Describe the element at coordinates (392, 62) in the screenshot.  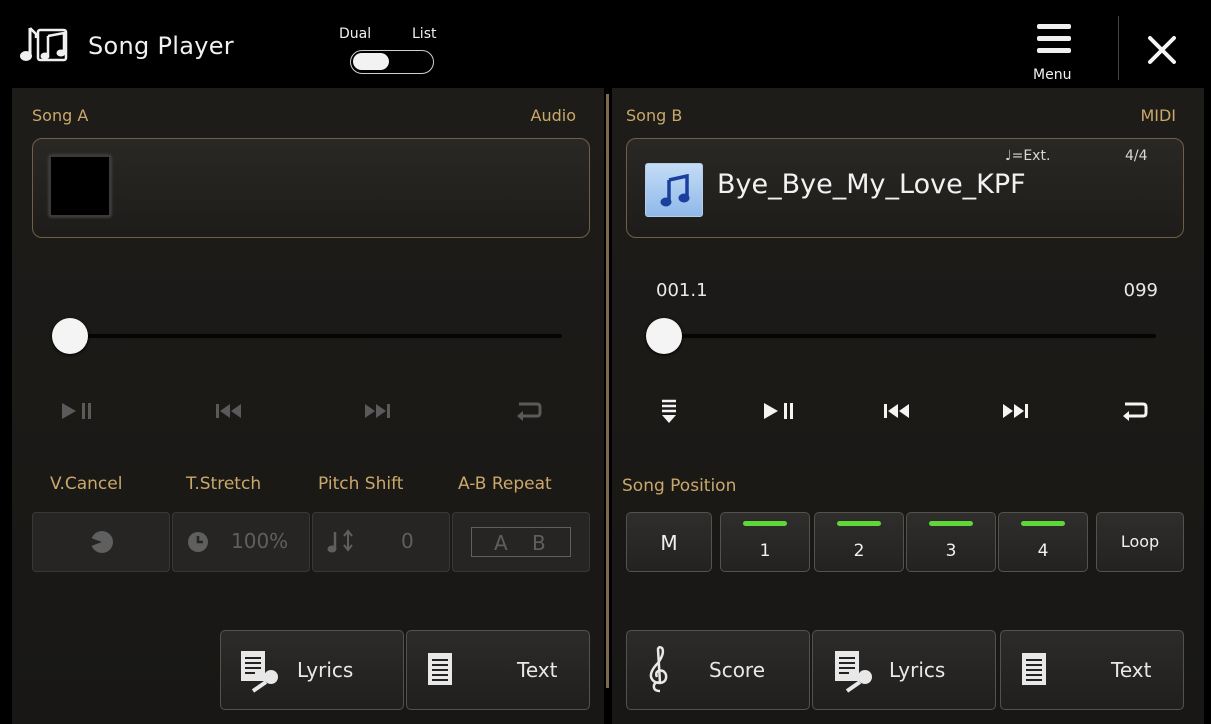
I see `dual-list-toggle` at that location.